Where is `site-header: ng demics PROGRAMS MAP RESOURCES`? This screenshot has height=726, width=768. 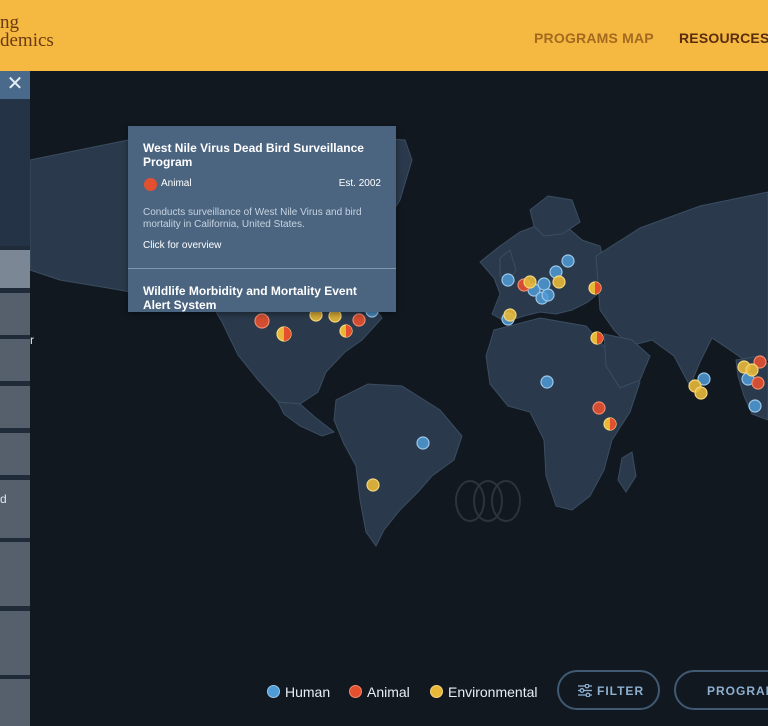
site-header: ng demics PROGRAMS MAP RESOURCES is located at coordinates (384, 35).